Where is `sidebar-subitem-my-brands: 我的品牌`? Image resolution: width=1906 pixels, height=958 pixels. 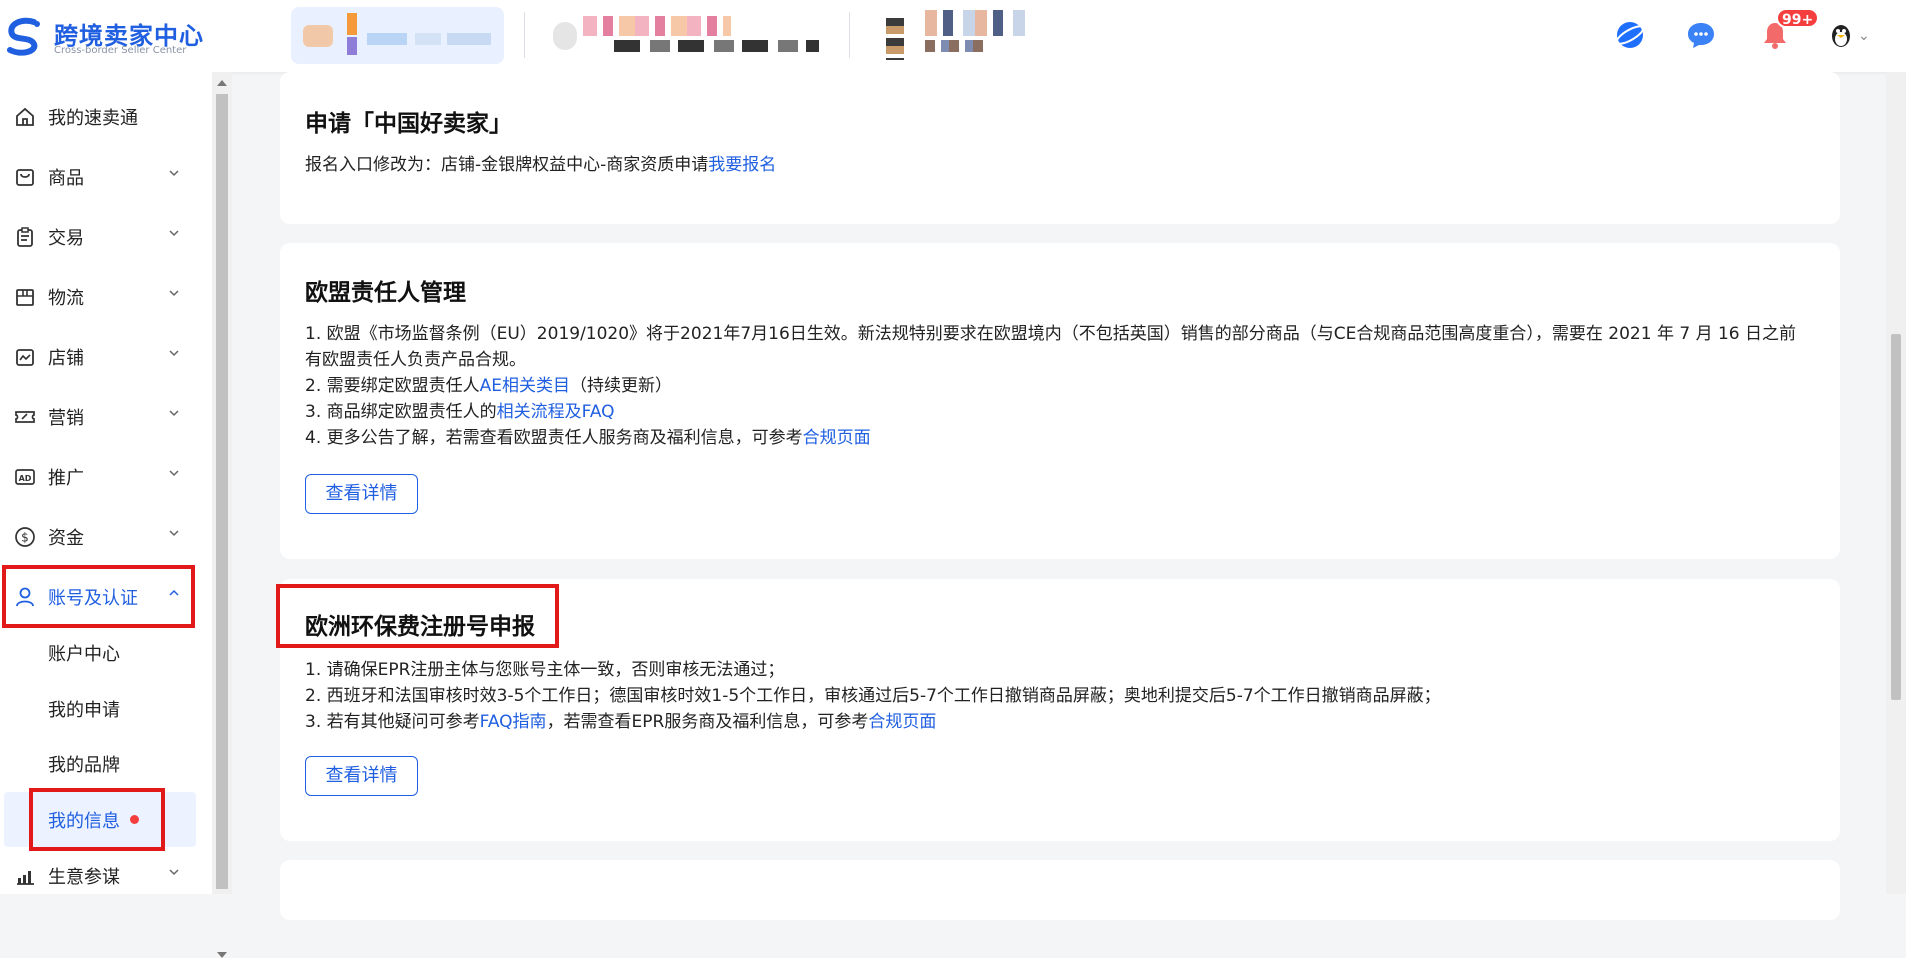 sidebar-subitem-my-brands: 我的品牌 is located at coordinates (76, 764).